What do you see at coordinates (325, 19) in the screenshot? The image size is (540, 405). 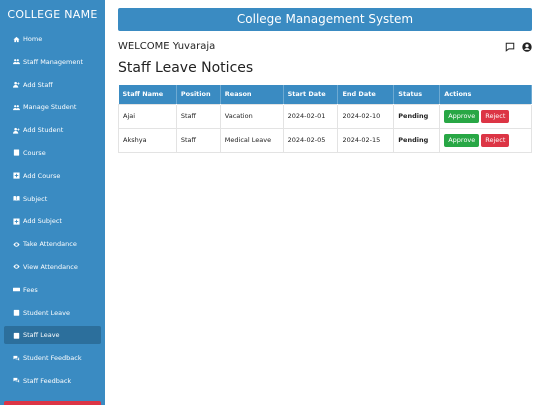 I see `header-title: College Management System` at bounding box center [325, 19].